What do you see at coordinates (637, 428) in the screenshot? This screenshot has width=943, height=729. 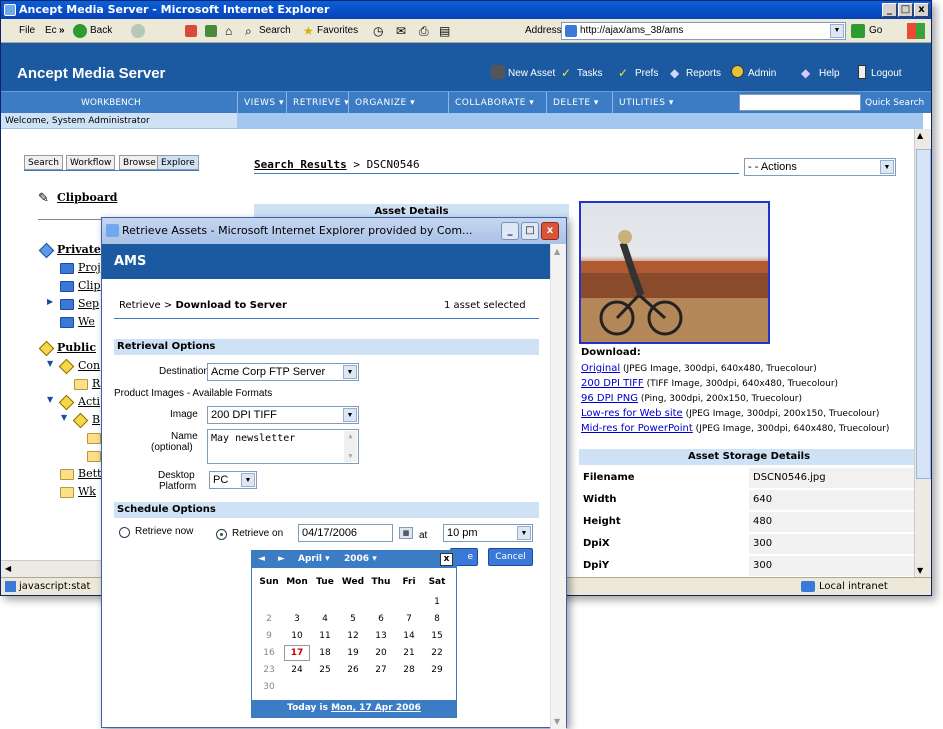 I see `download-link-powerpoint: Mid-res for PowerPoint` at bounding box center [637, 428].